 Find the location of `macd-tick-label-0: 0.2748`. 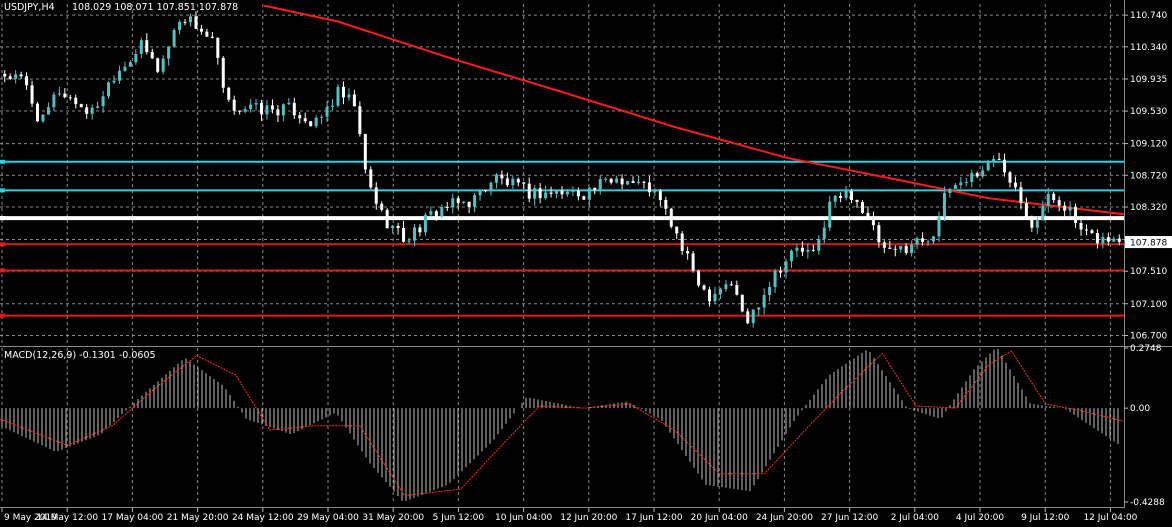

macd-tick-label-0: 0.2748 is located at coordinates (1146, 349).